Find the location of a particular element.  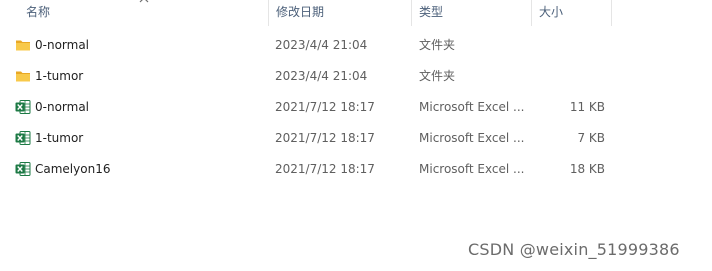

file-name: Camelyon16 is located at coordinates (73, 169).